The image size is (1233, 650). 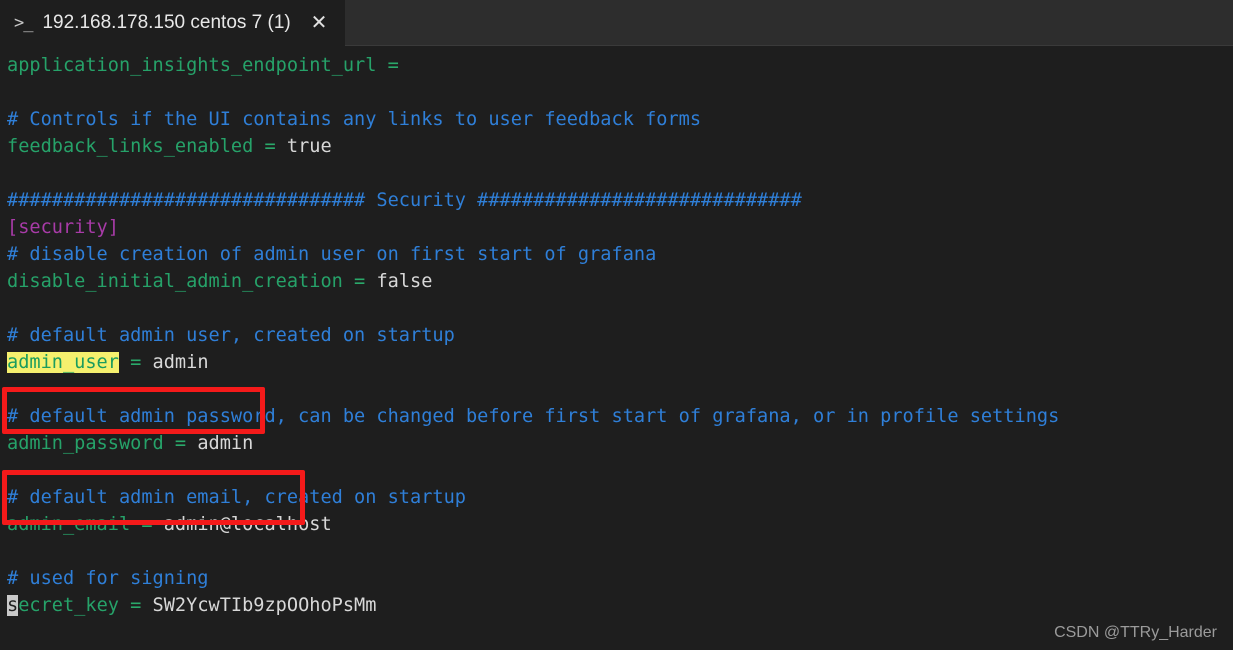 What do you see at coordinates (68, 605) in the screenshot?
I see `terminal-span: ecret_key` at bounding box center [68, 605].